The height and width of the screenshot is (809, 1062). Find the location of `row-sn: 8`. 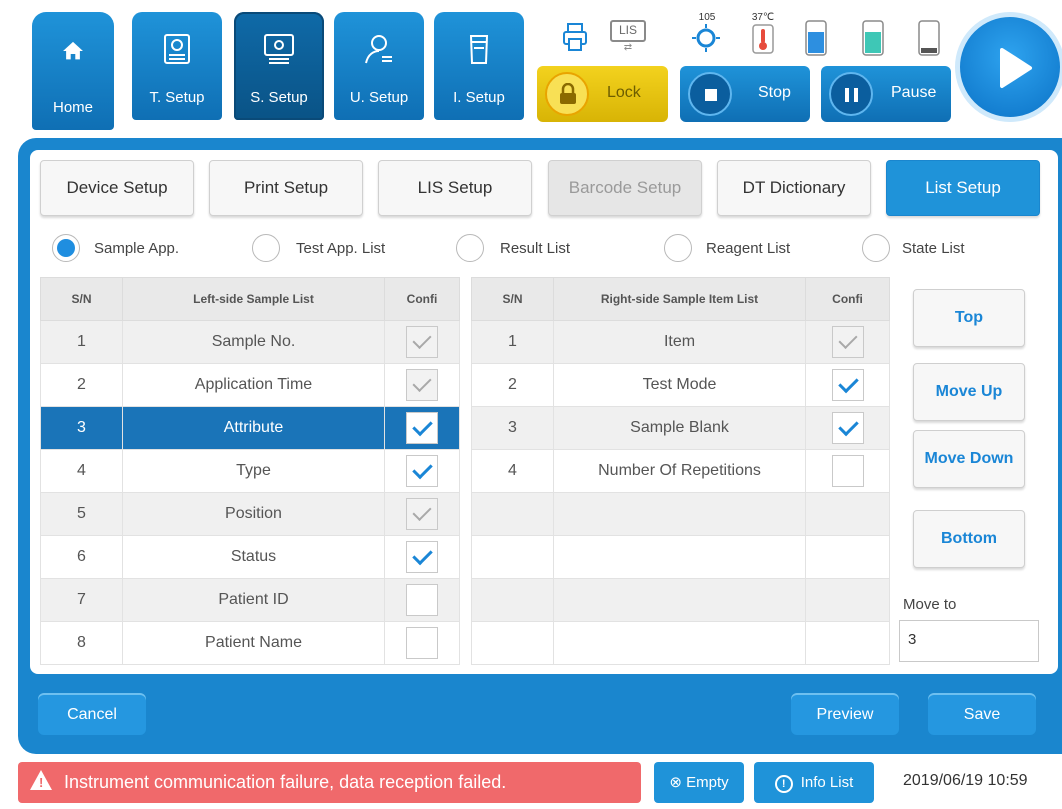

row-sn: 8 is located at coordinates (81, 643).